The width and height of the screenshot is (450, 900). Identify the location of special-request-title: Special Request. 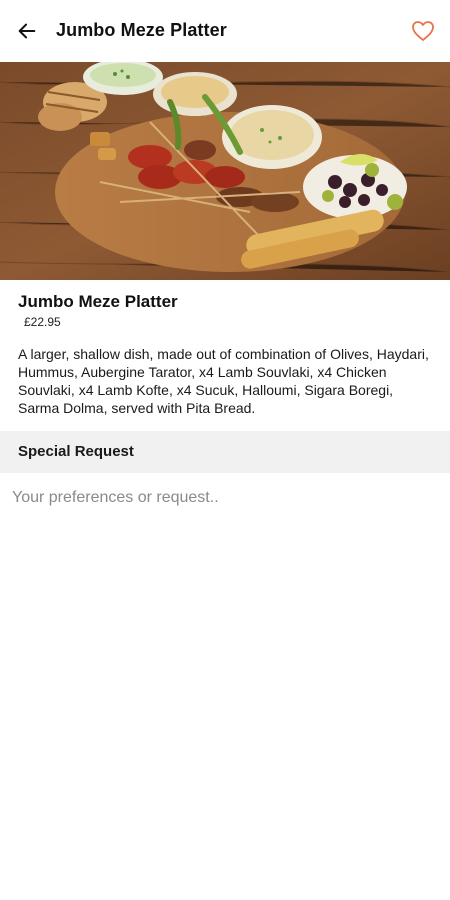
(76, 451).